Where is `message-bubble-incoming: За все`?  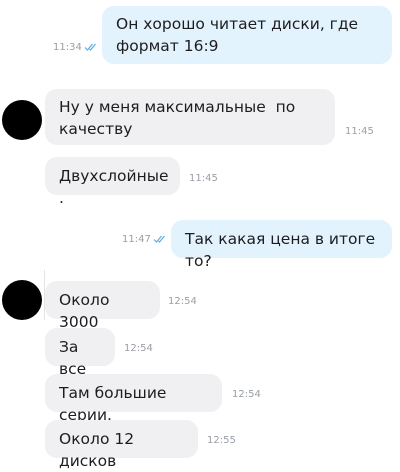
message-bubble-incoming: За все is located at coordinates (80, 353).